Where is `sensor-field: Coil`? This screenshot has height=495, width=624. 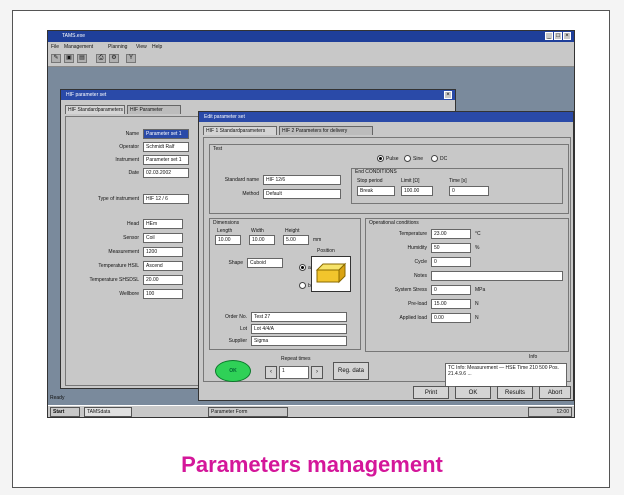 sensor-field: Coil is located at coordinates (163, 238).